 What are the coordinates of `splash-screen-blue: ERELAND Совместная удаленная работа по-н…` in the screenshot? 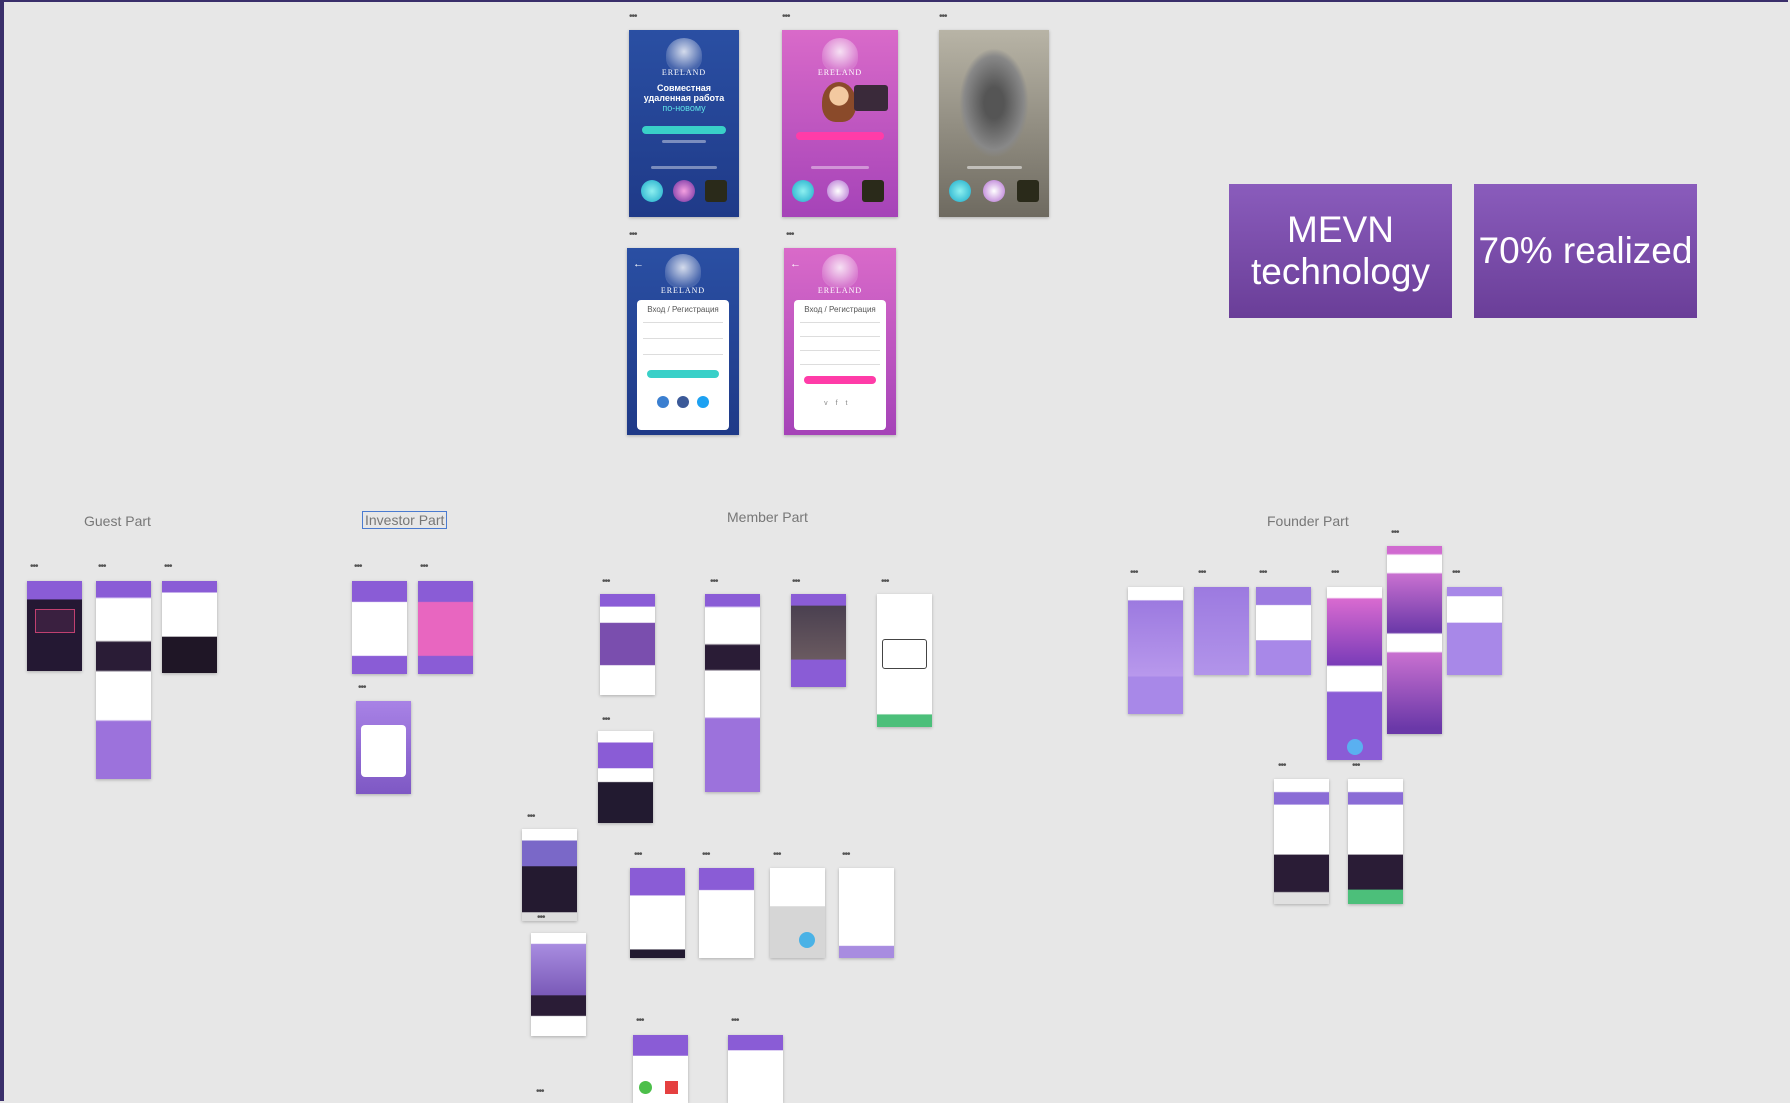 It's located at (684, 123).